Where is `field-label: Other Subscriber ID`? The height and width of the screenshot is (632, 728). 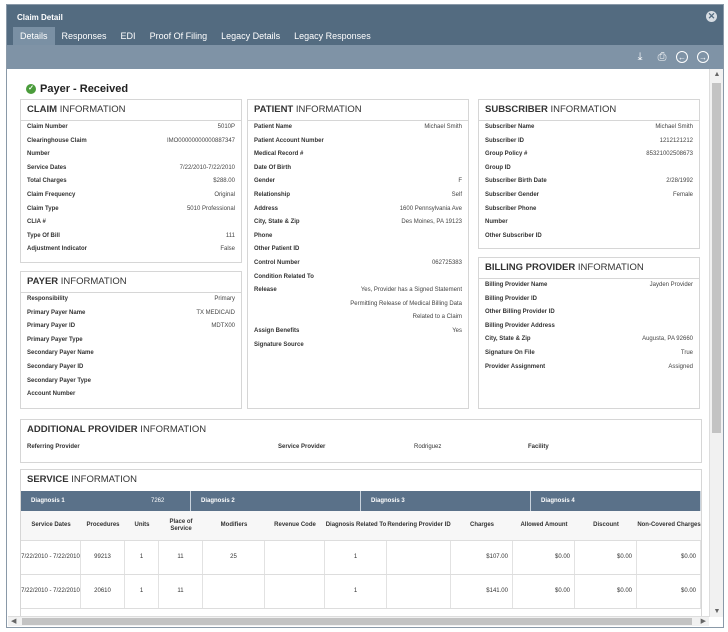
field-label: Other Subscriber ID is located at coordinates (513, 235).